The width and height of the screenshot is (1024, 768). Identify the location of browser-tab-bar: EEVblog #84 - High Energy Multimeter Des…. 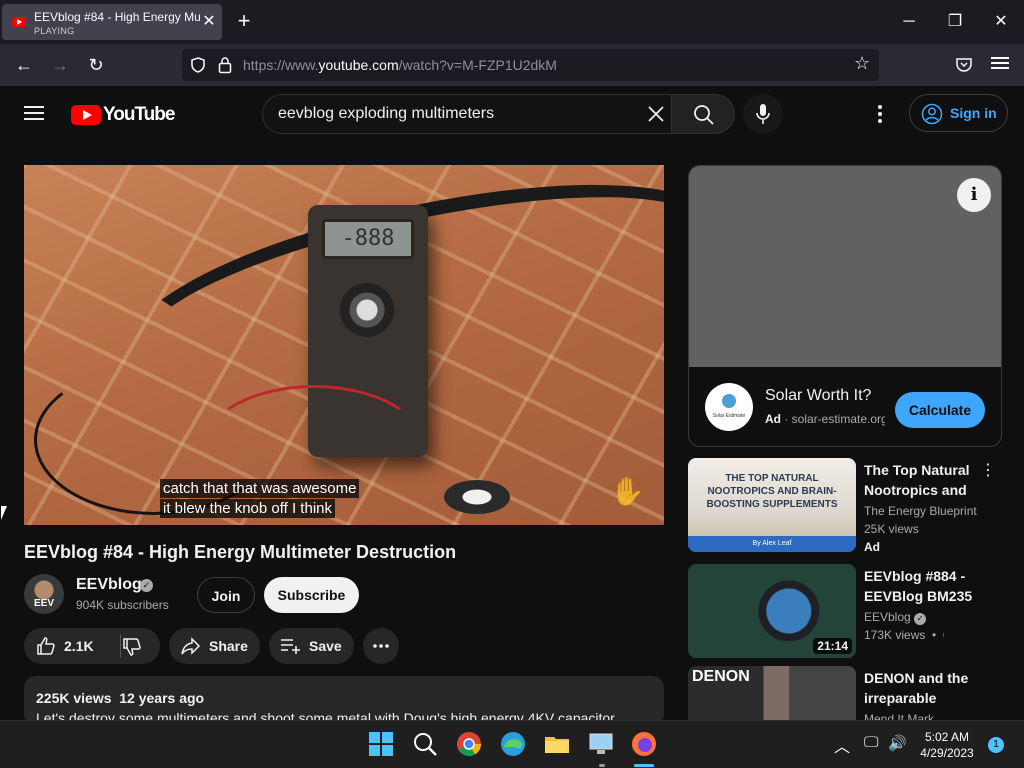
(512, 22).